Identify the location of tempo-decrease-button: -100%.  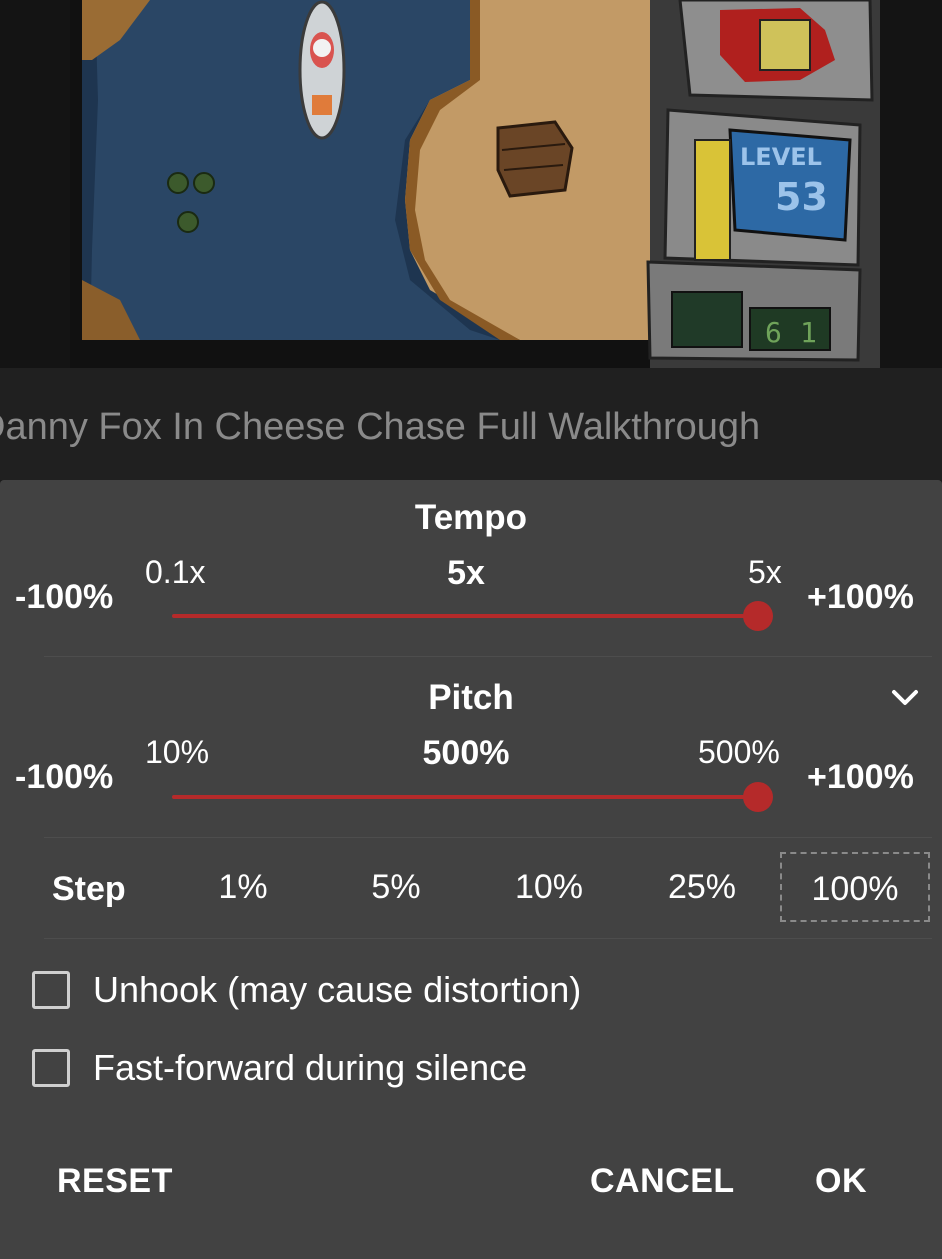
(64, 597).